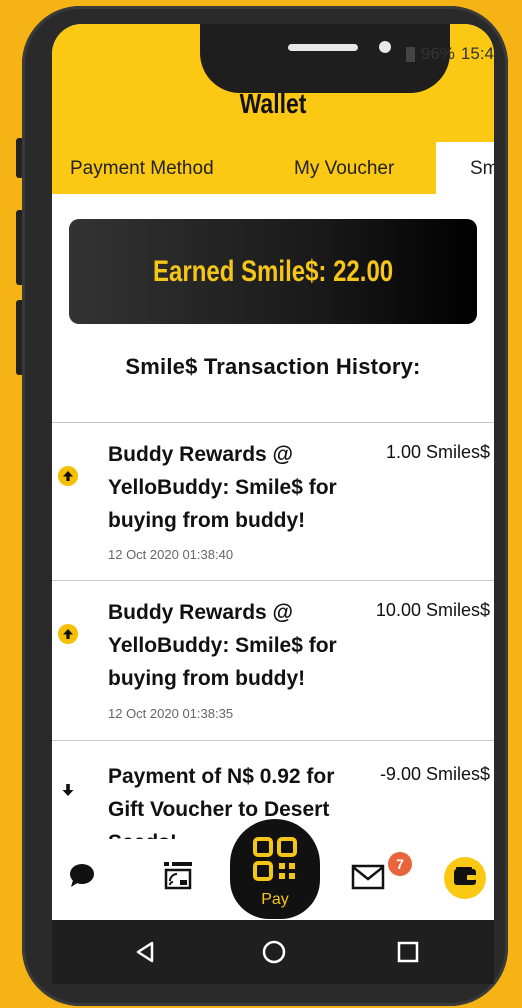 The image size is (522, 1008). Describe the element at coordinates (477, 53) in the screenshot. I see `clock: 15:4` at that location.